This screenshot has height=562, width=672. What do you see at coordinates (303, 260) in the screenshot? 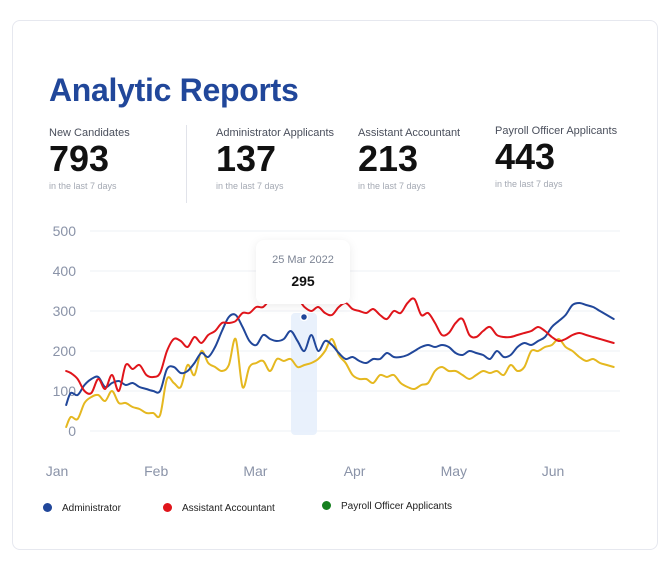
I see `tooltip-date: 25 Mar 2022` at bounding box center [303, 260].